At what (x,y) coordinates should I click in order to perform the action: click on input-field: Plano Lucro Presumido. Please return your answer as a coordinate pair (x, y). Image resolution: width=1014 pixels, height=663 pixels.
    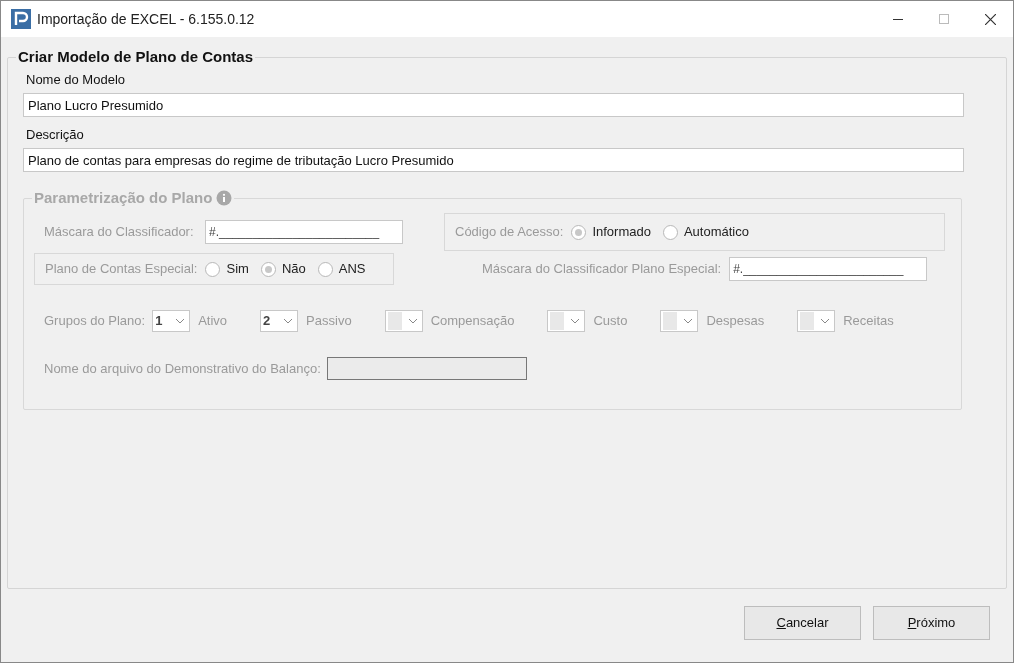
    Looking at the image, I should click on (493, 105).